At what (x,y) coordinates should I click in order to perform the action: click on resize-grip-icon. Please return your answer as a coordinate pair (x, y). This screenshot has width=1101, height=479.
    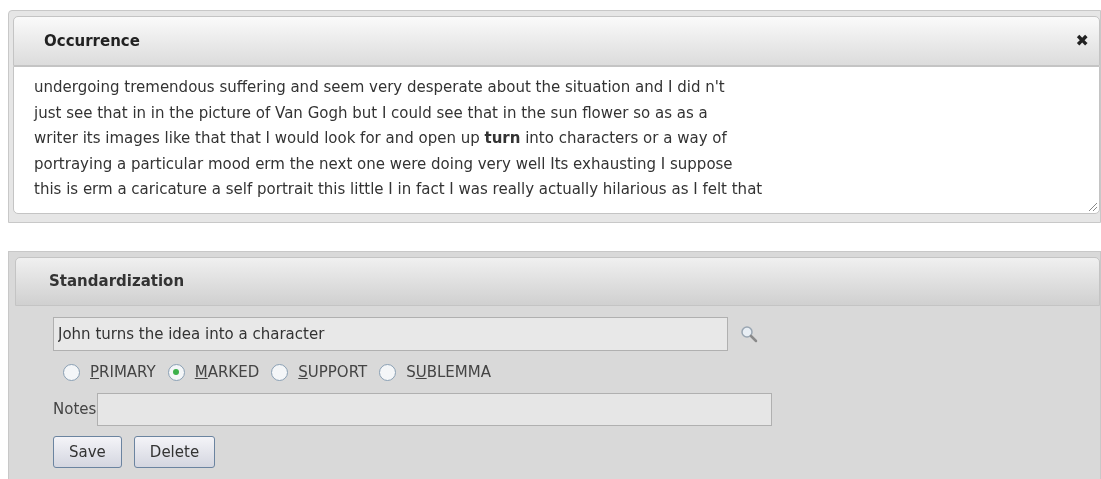
    Looking at the image, I should click on (1092, 206).